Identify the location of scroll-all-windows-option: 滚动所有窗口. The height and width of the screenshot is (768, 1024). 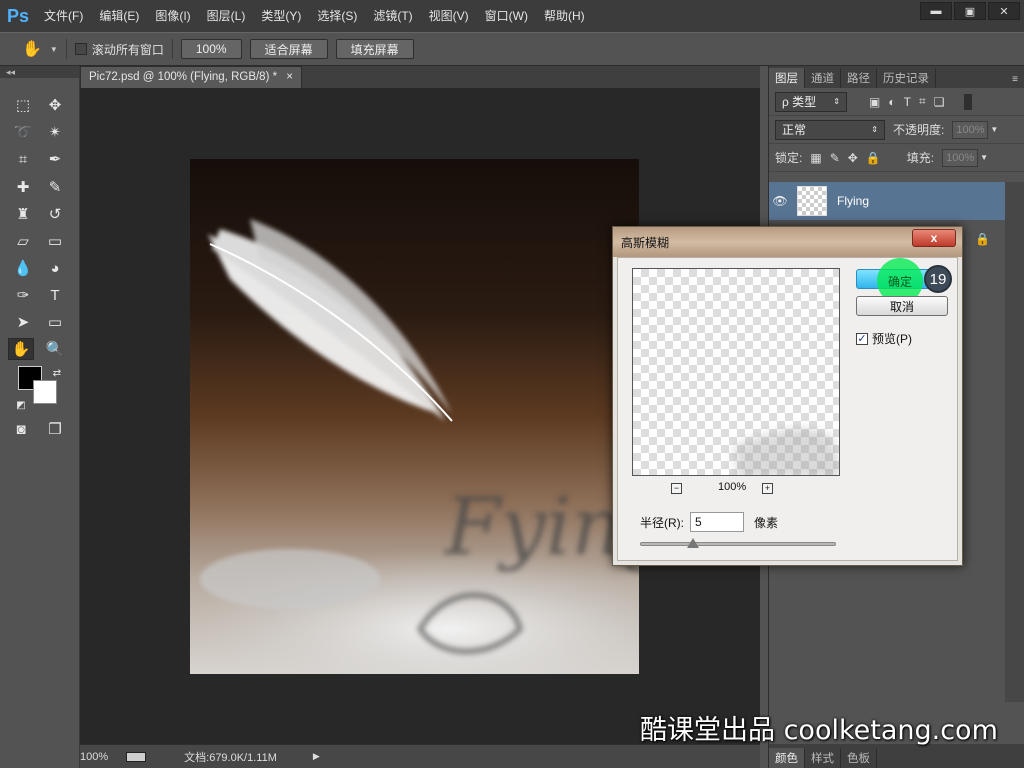
(119, 49).